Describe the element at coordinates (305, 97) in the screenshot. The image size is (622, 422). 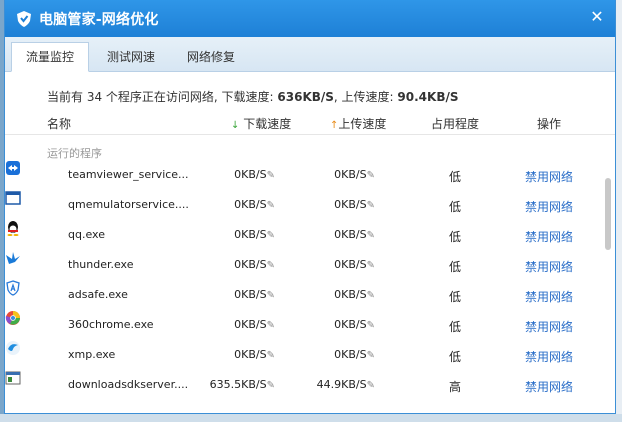
I see `summary-download-speed: 636KB/S` at that location.